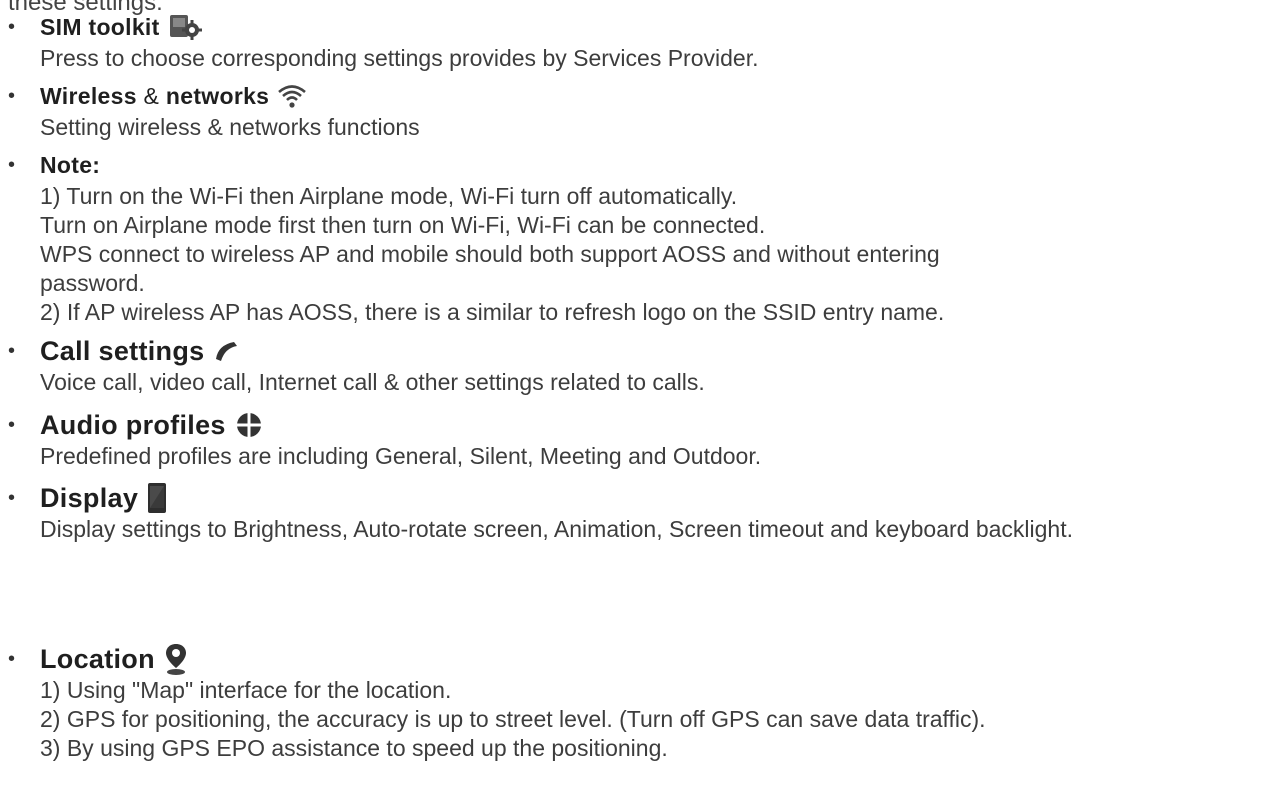 Image resolution: width=1276 pixels, height=785 pixels. I want to click on section-title: SIM toolkit, so click(100, 26).